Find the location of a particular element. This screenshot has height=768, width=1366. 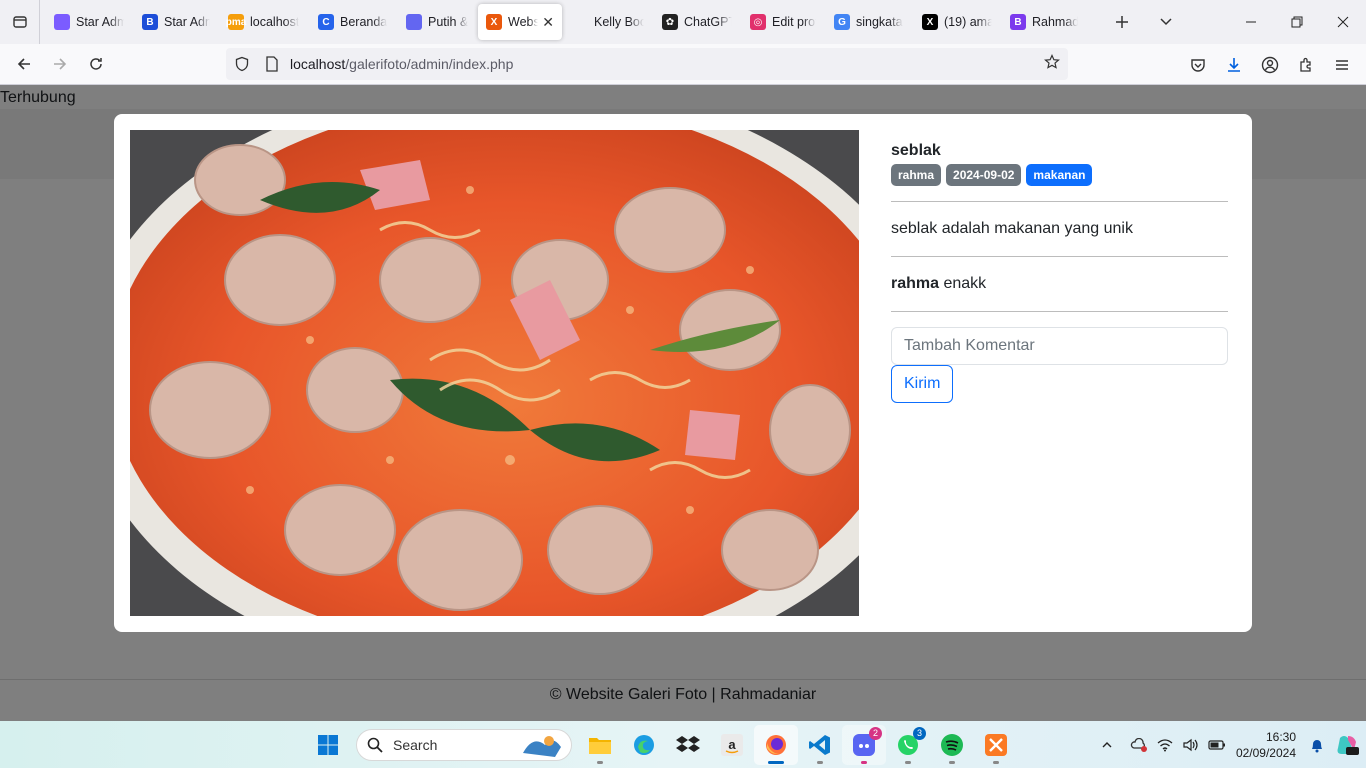

new-tab-button is located at coordinates (1122, 22).